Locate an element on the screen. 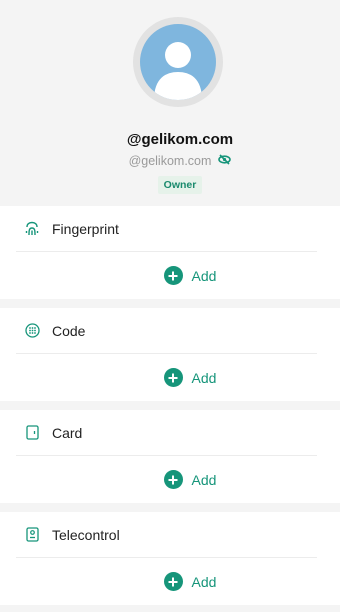 This screenshot has width=340, height=612. card-icon is located at coordinates (32, 433).